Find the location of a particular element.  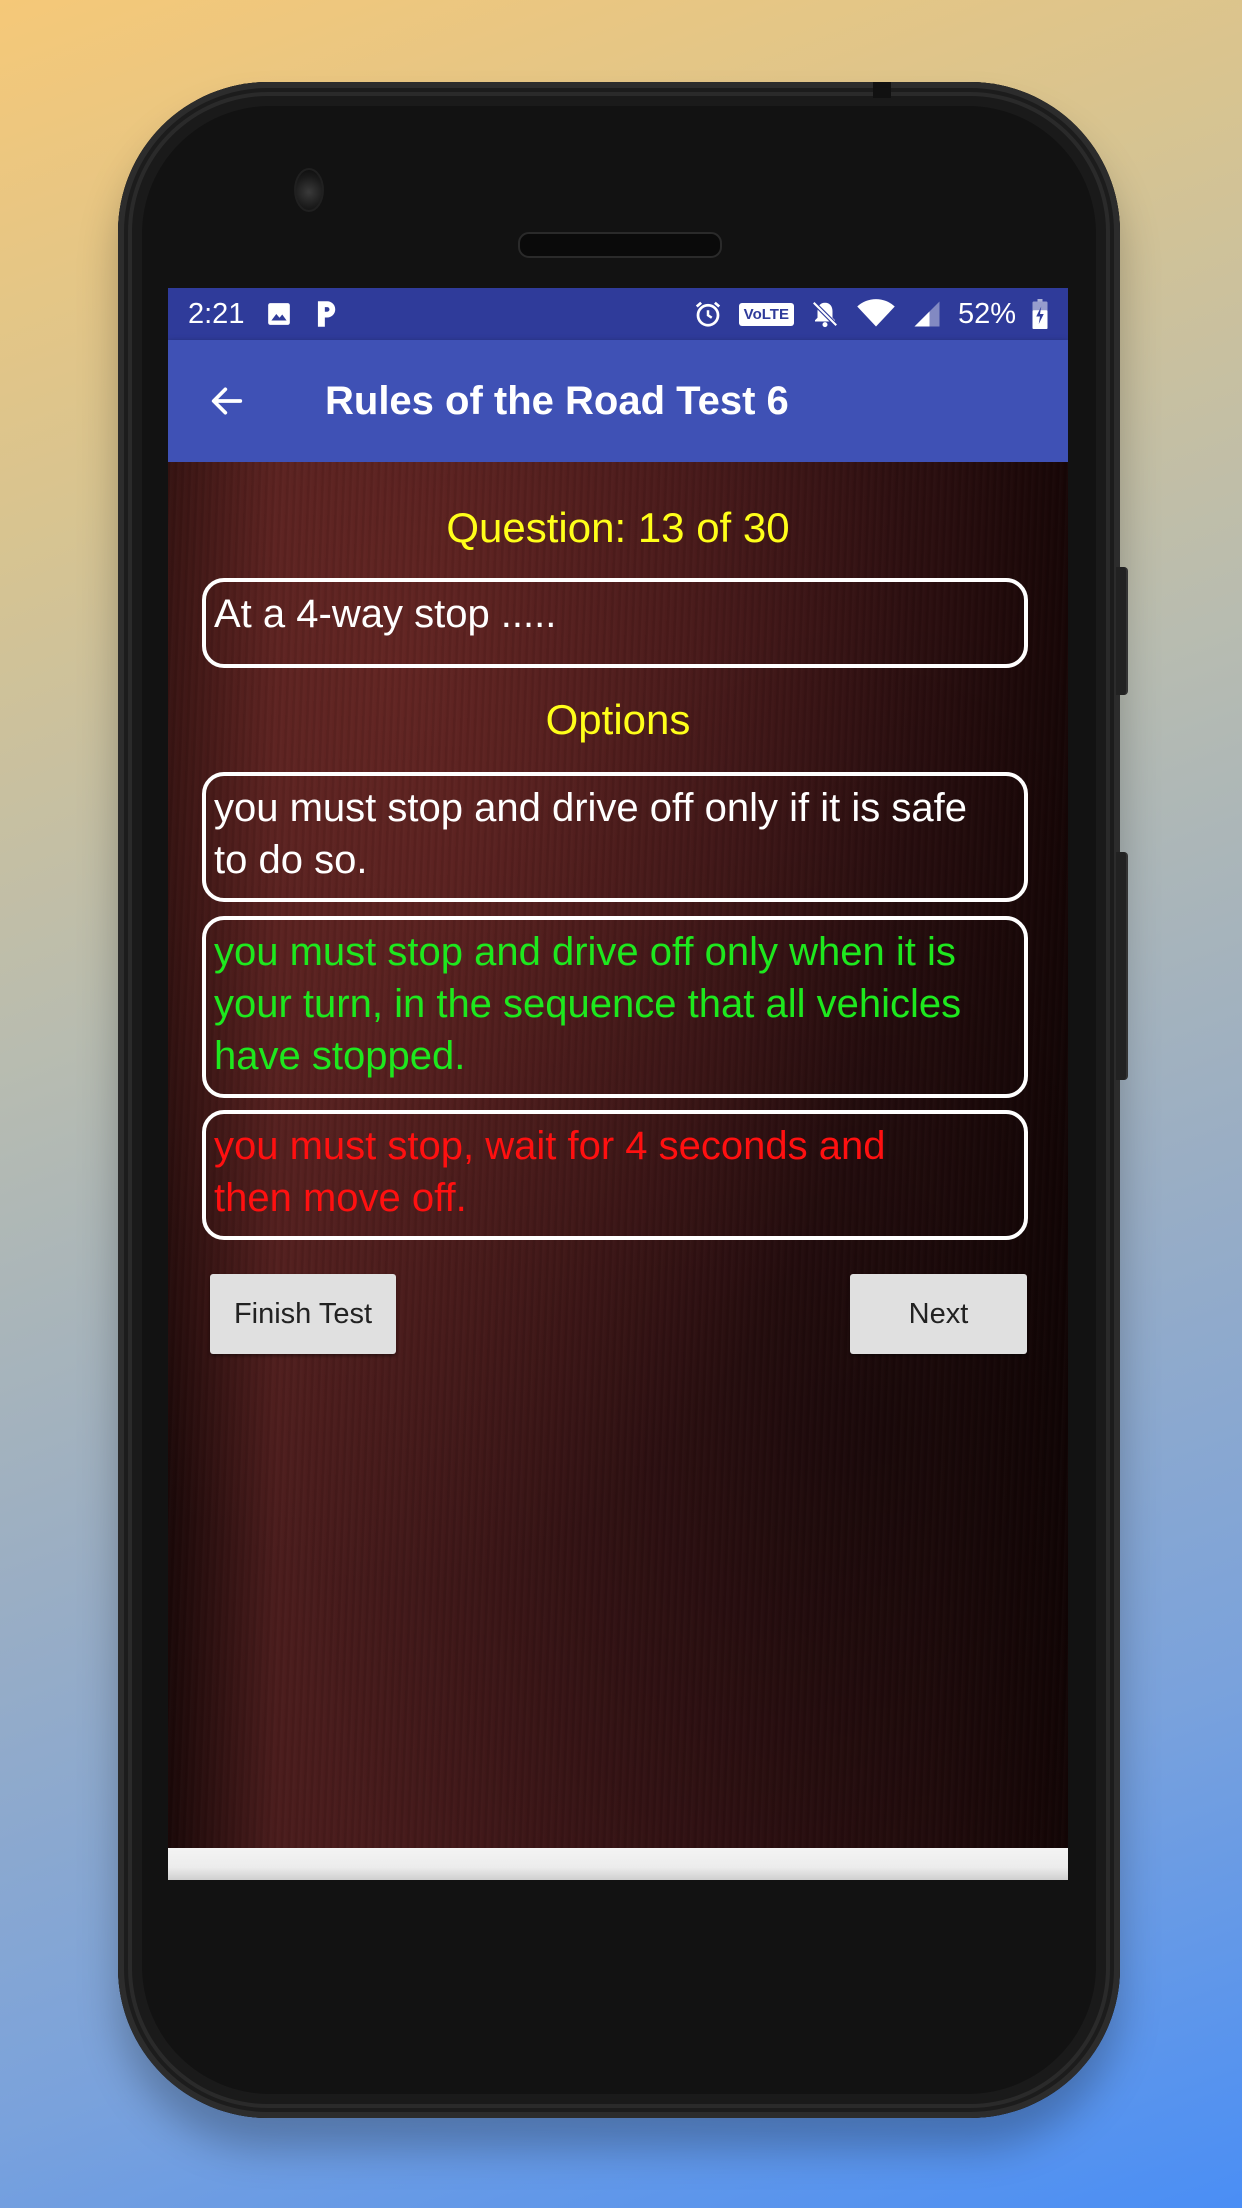

arrow-left-icon is located at coordinates (227, 401).